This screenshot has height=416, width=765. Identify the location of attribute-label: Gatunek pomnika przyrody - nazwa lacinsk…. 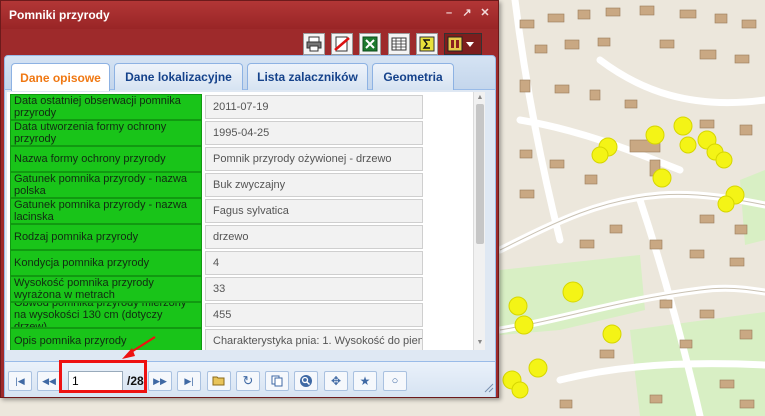
(106, 211).